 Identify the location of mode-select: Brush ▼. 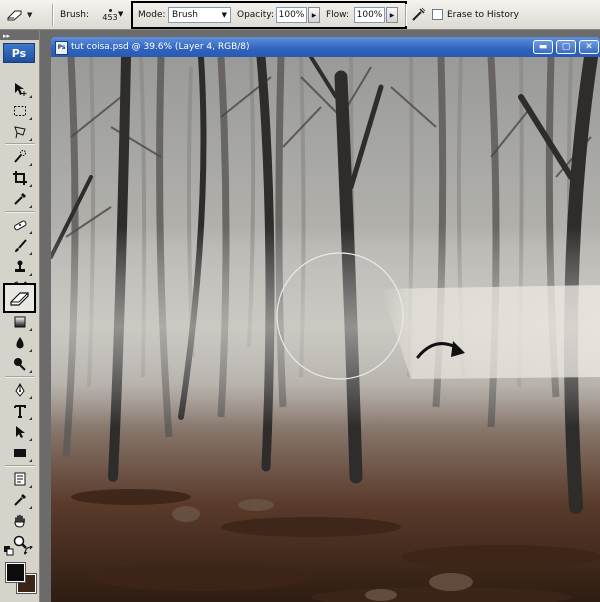
(199, 15).